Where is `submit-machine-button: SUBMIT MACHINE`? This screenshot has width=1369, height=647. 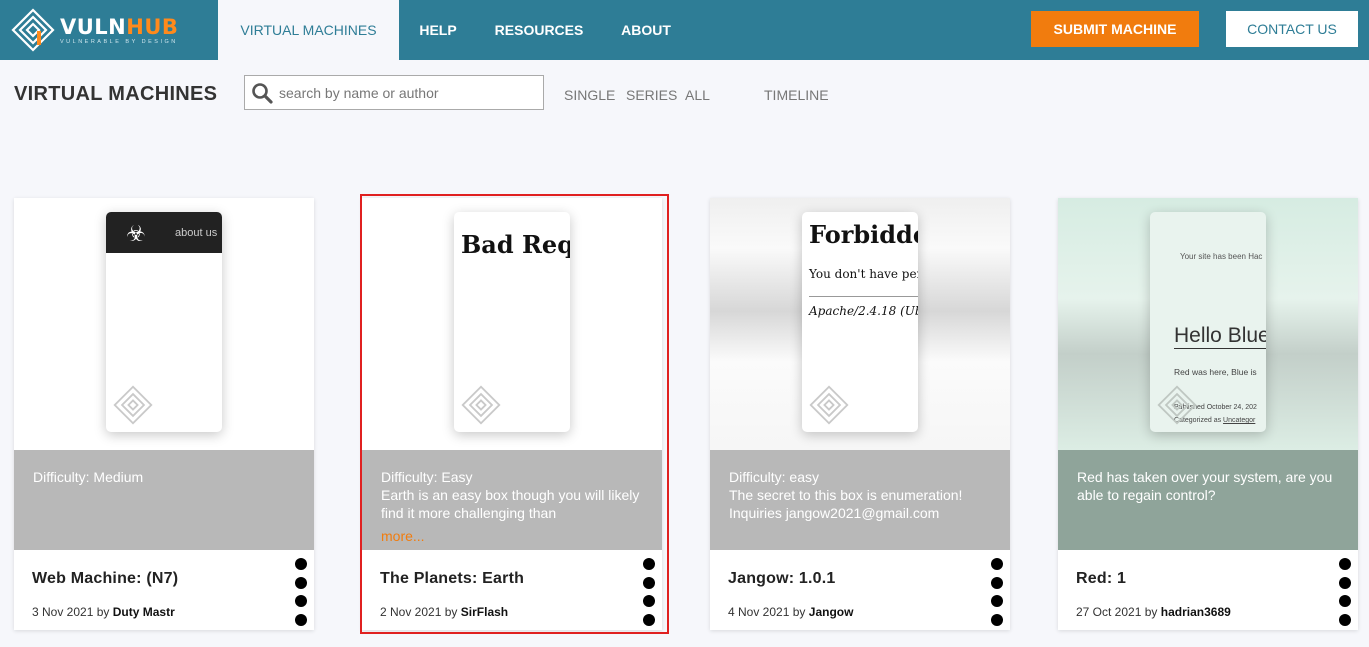
submit-machine-button: SUBMIT MACHINE is located at coordinates (1115, 29).